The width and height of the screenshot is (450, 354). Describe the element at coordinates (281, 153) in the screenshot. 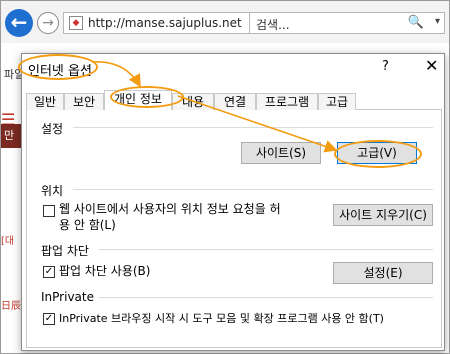

I see `sites-button: 사이트(S)` at that location.